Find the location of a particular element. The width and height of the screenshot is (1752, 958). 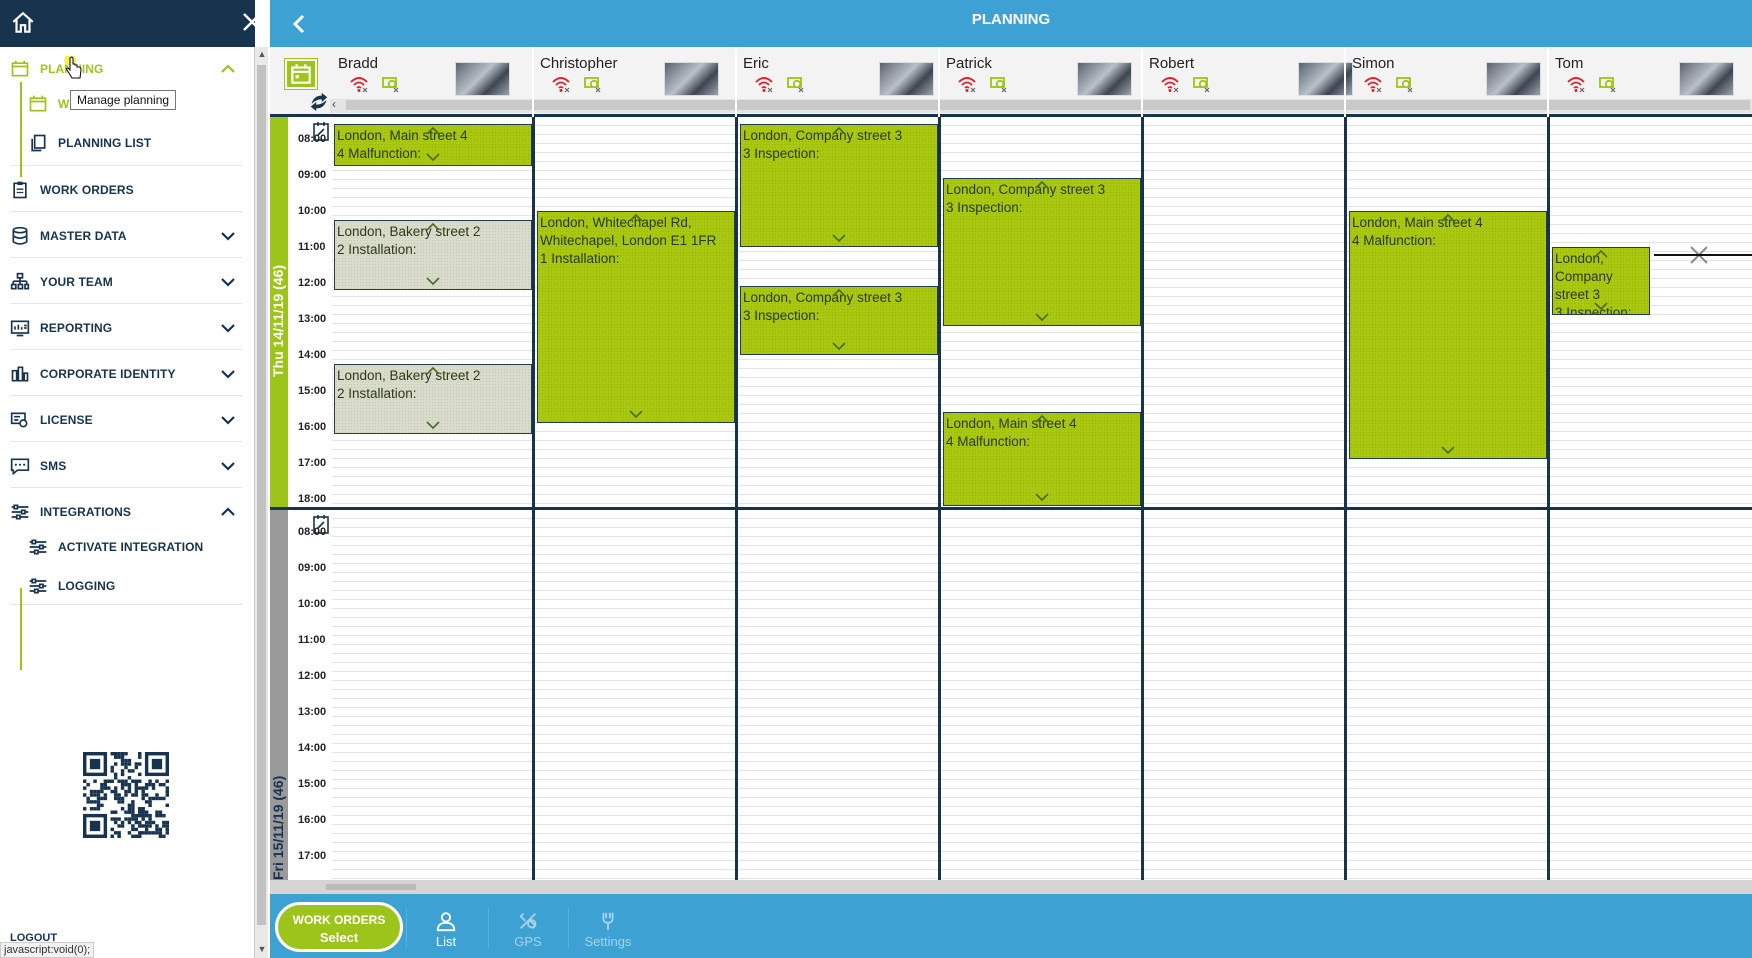

report-icon is located at coordinates (20, 328).